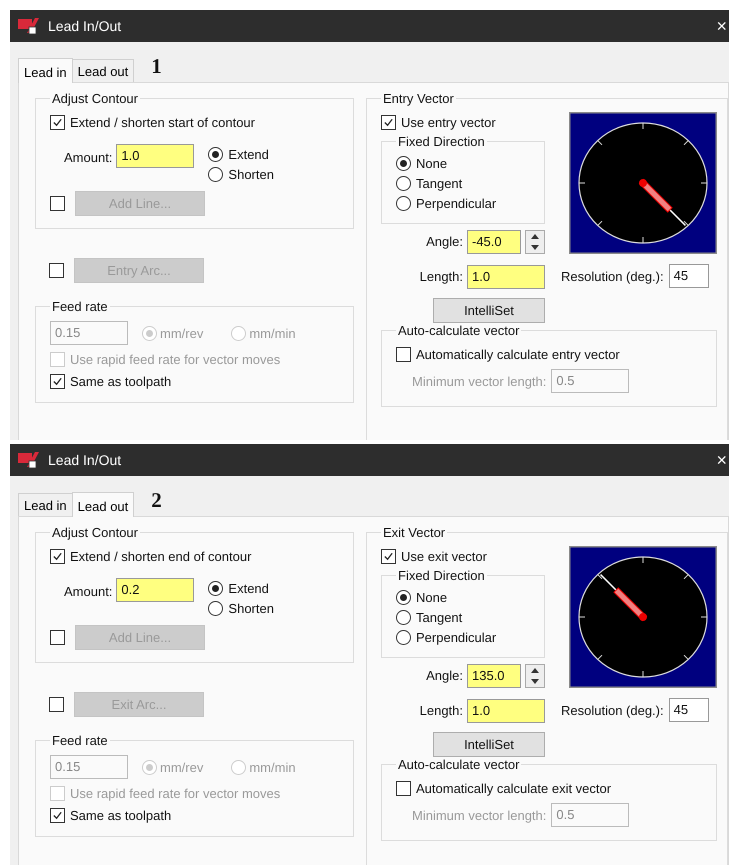 Image resolution: width=729 pixels, height=865 pixels. What do you see at coordinates (514, 788) in the screenshot?
I see `checkbox-label: Automatically calculate exit vector` at bounding box center [514, 788].